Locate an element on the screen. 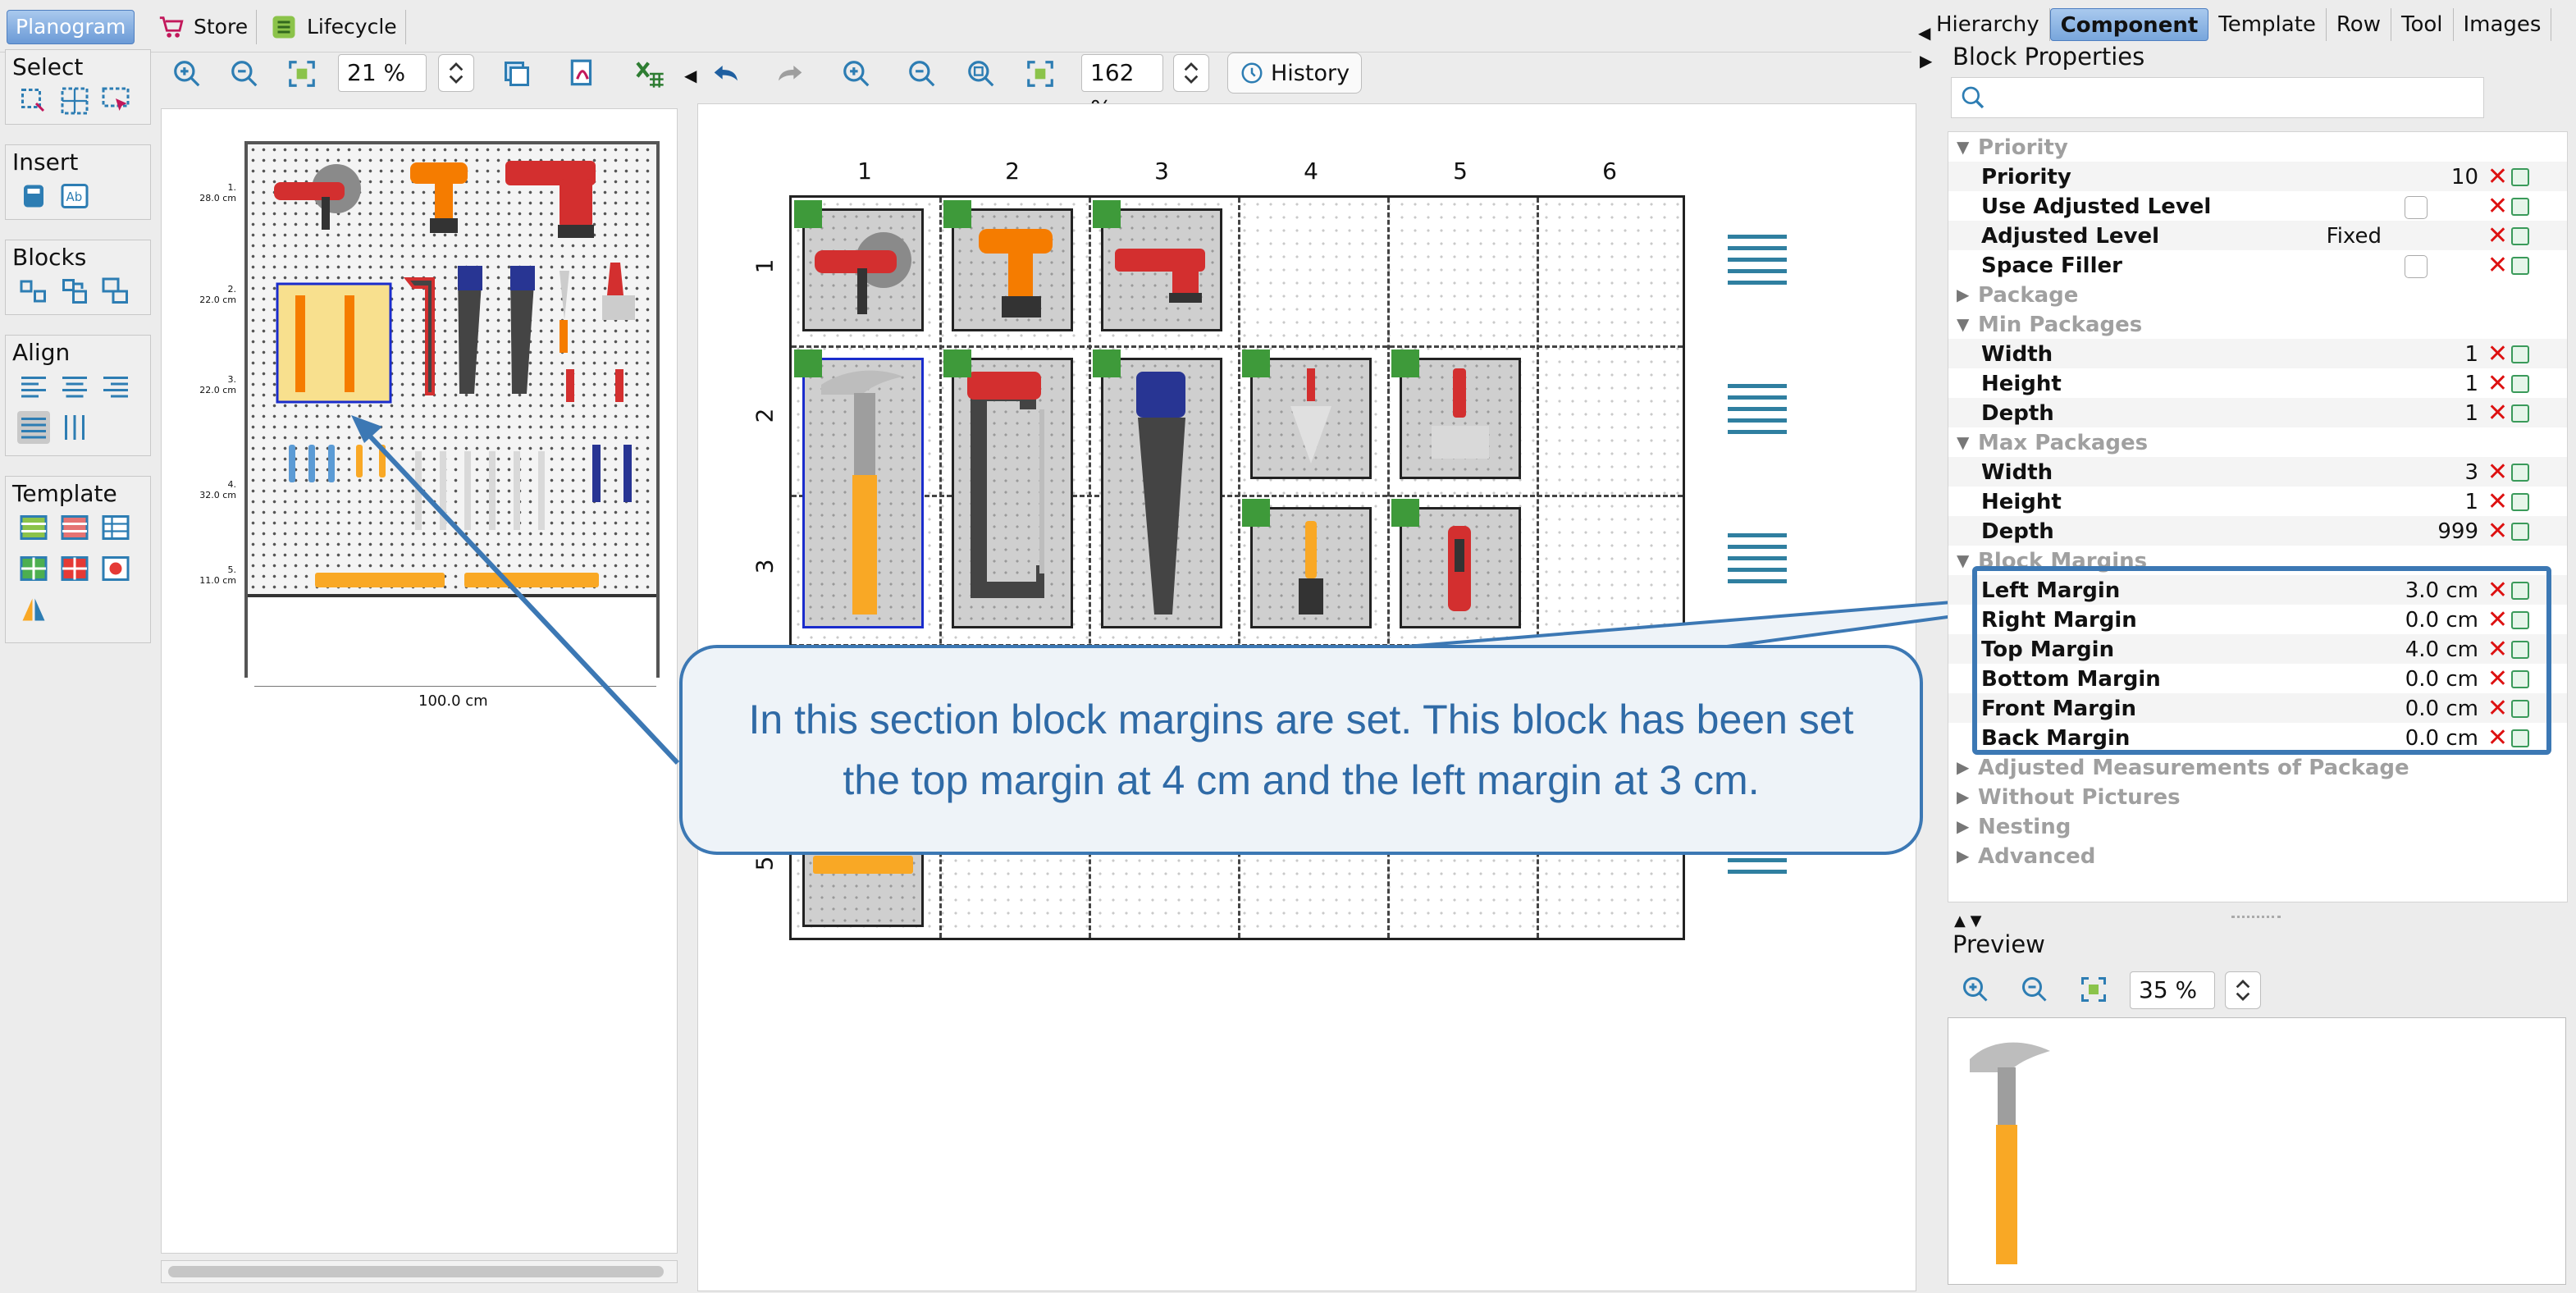  group-priority: ▼ Priority is located at coordinates (2257, 147).